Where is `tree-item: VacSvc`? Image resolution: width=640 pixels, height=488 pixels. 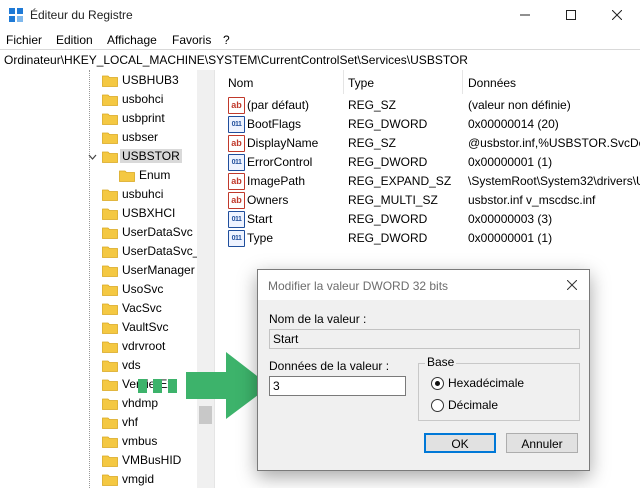 tree-item: VacSvc is located at coordinates (98, 308).